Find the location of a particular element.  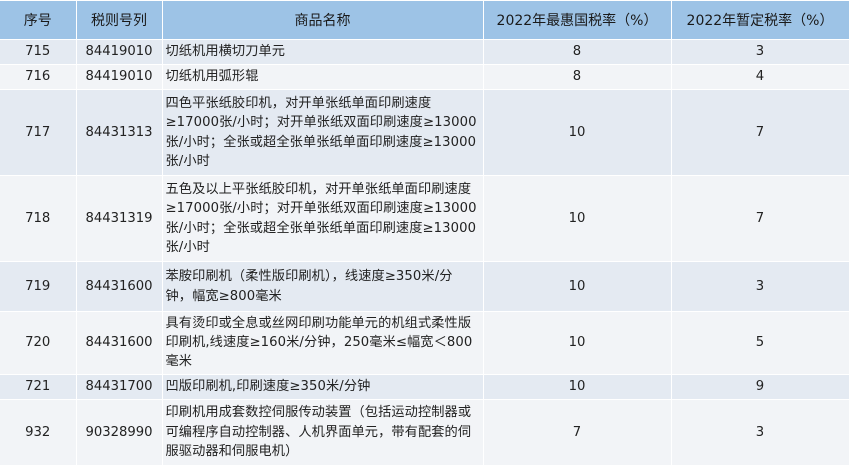

header-row: 序号 税则号列 商品名称 2022年最惠国税率（%） 2022年暂定税率（%） is located at coordinates (424, 20).